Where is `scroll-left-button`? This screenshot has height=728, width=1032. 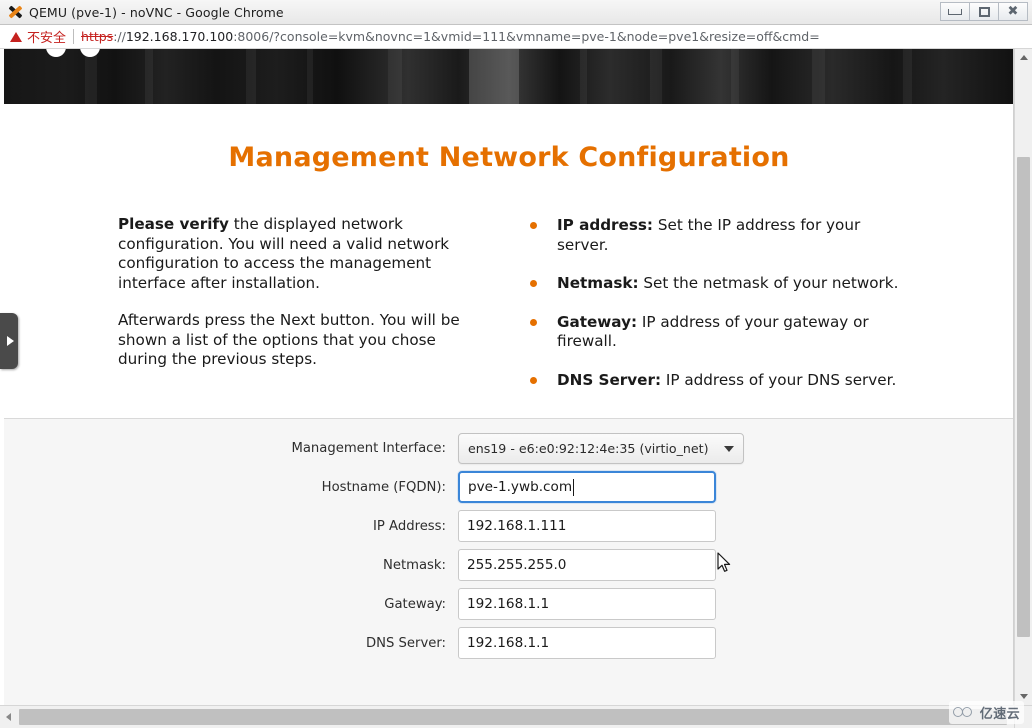 scroll-left-button is located at coordinates (8, 717).